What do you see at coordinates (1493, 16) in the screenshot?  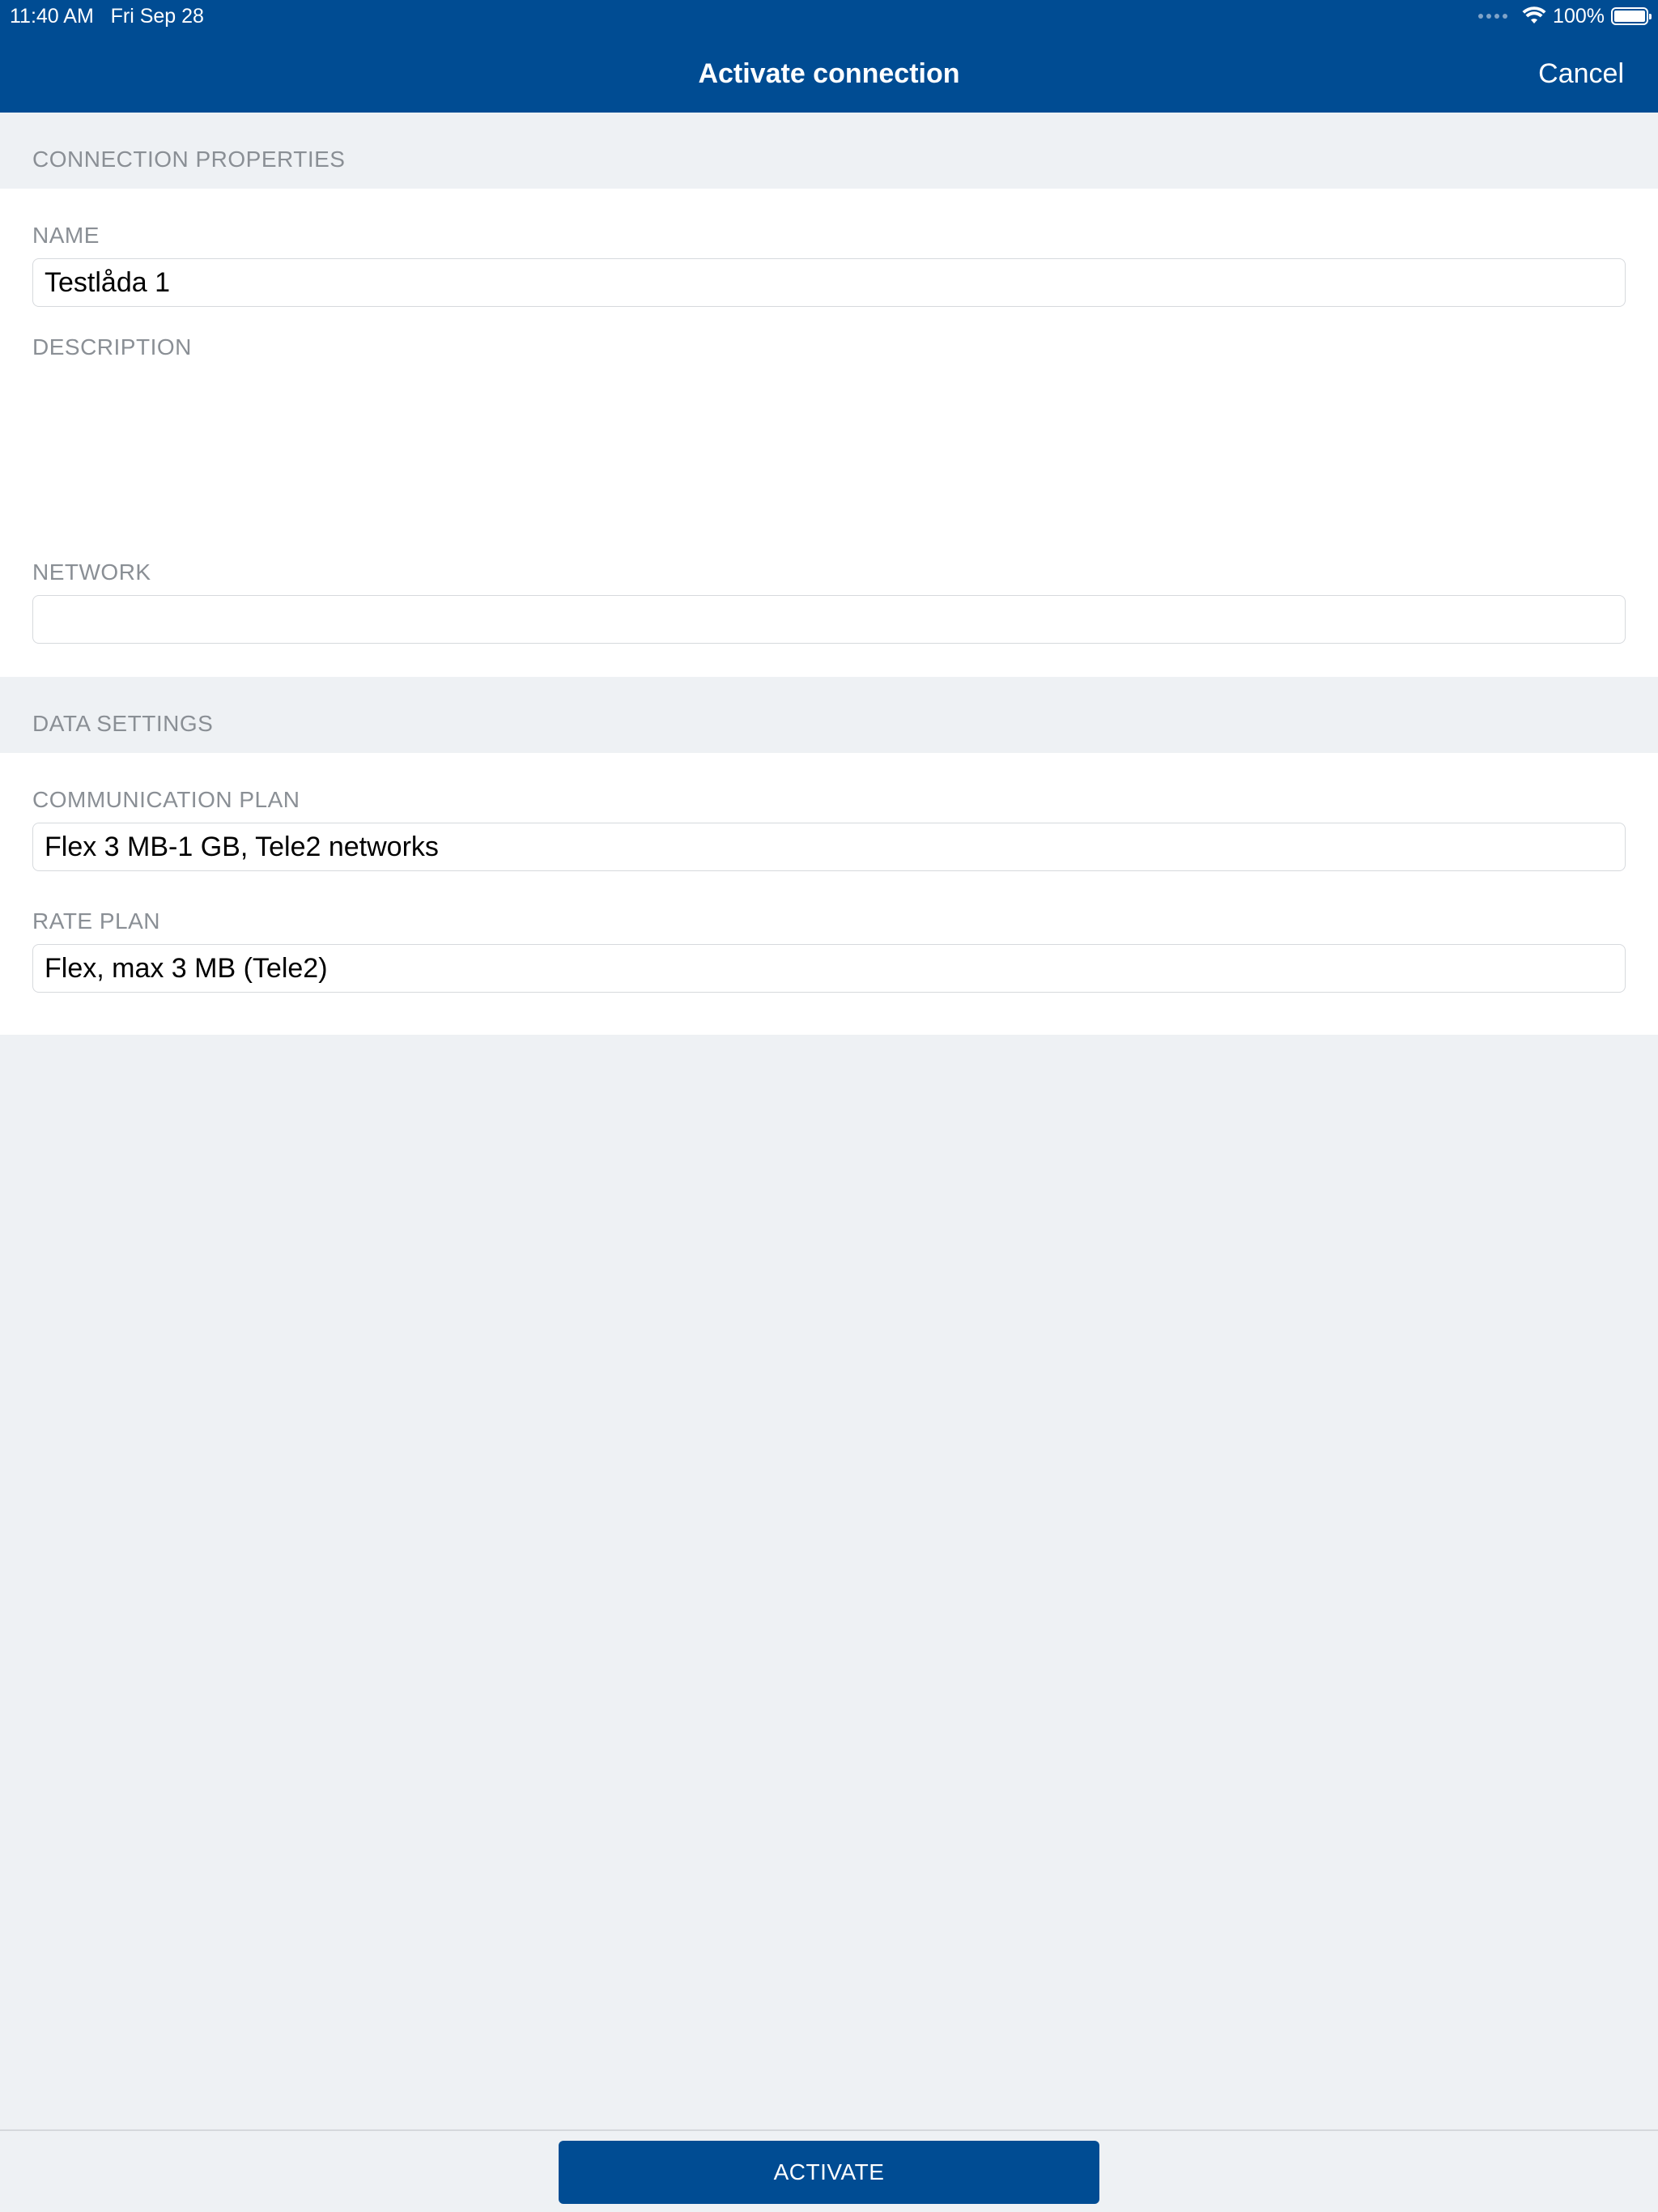 I see `signal-dots-icon` at bounding box center [1493, 16].